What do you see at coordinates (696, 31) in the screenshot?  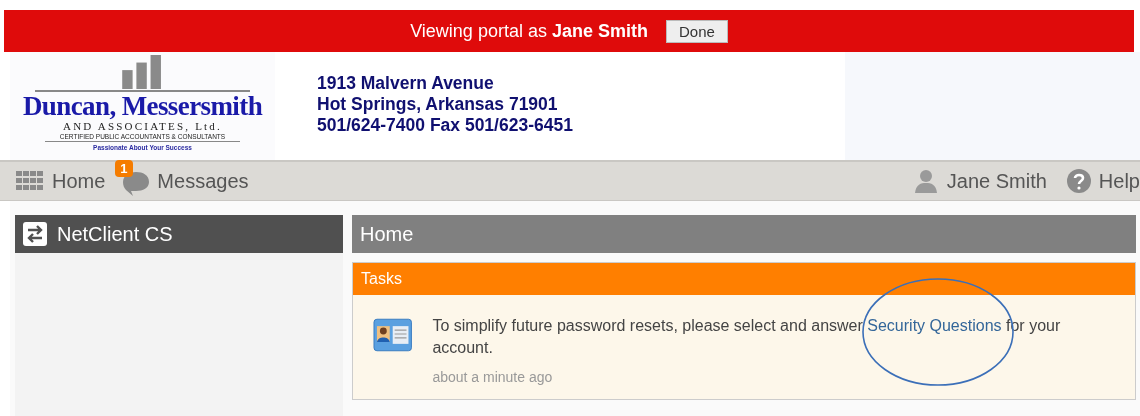 I see `done-button: Done` at bounding box center [696, 31].